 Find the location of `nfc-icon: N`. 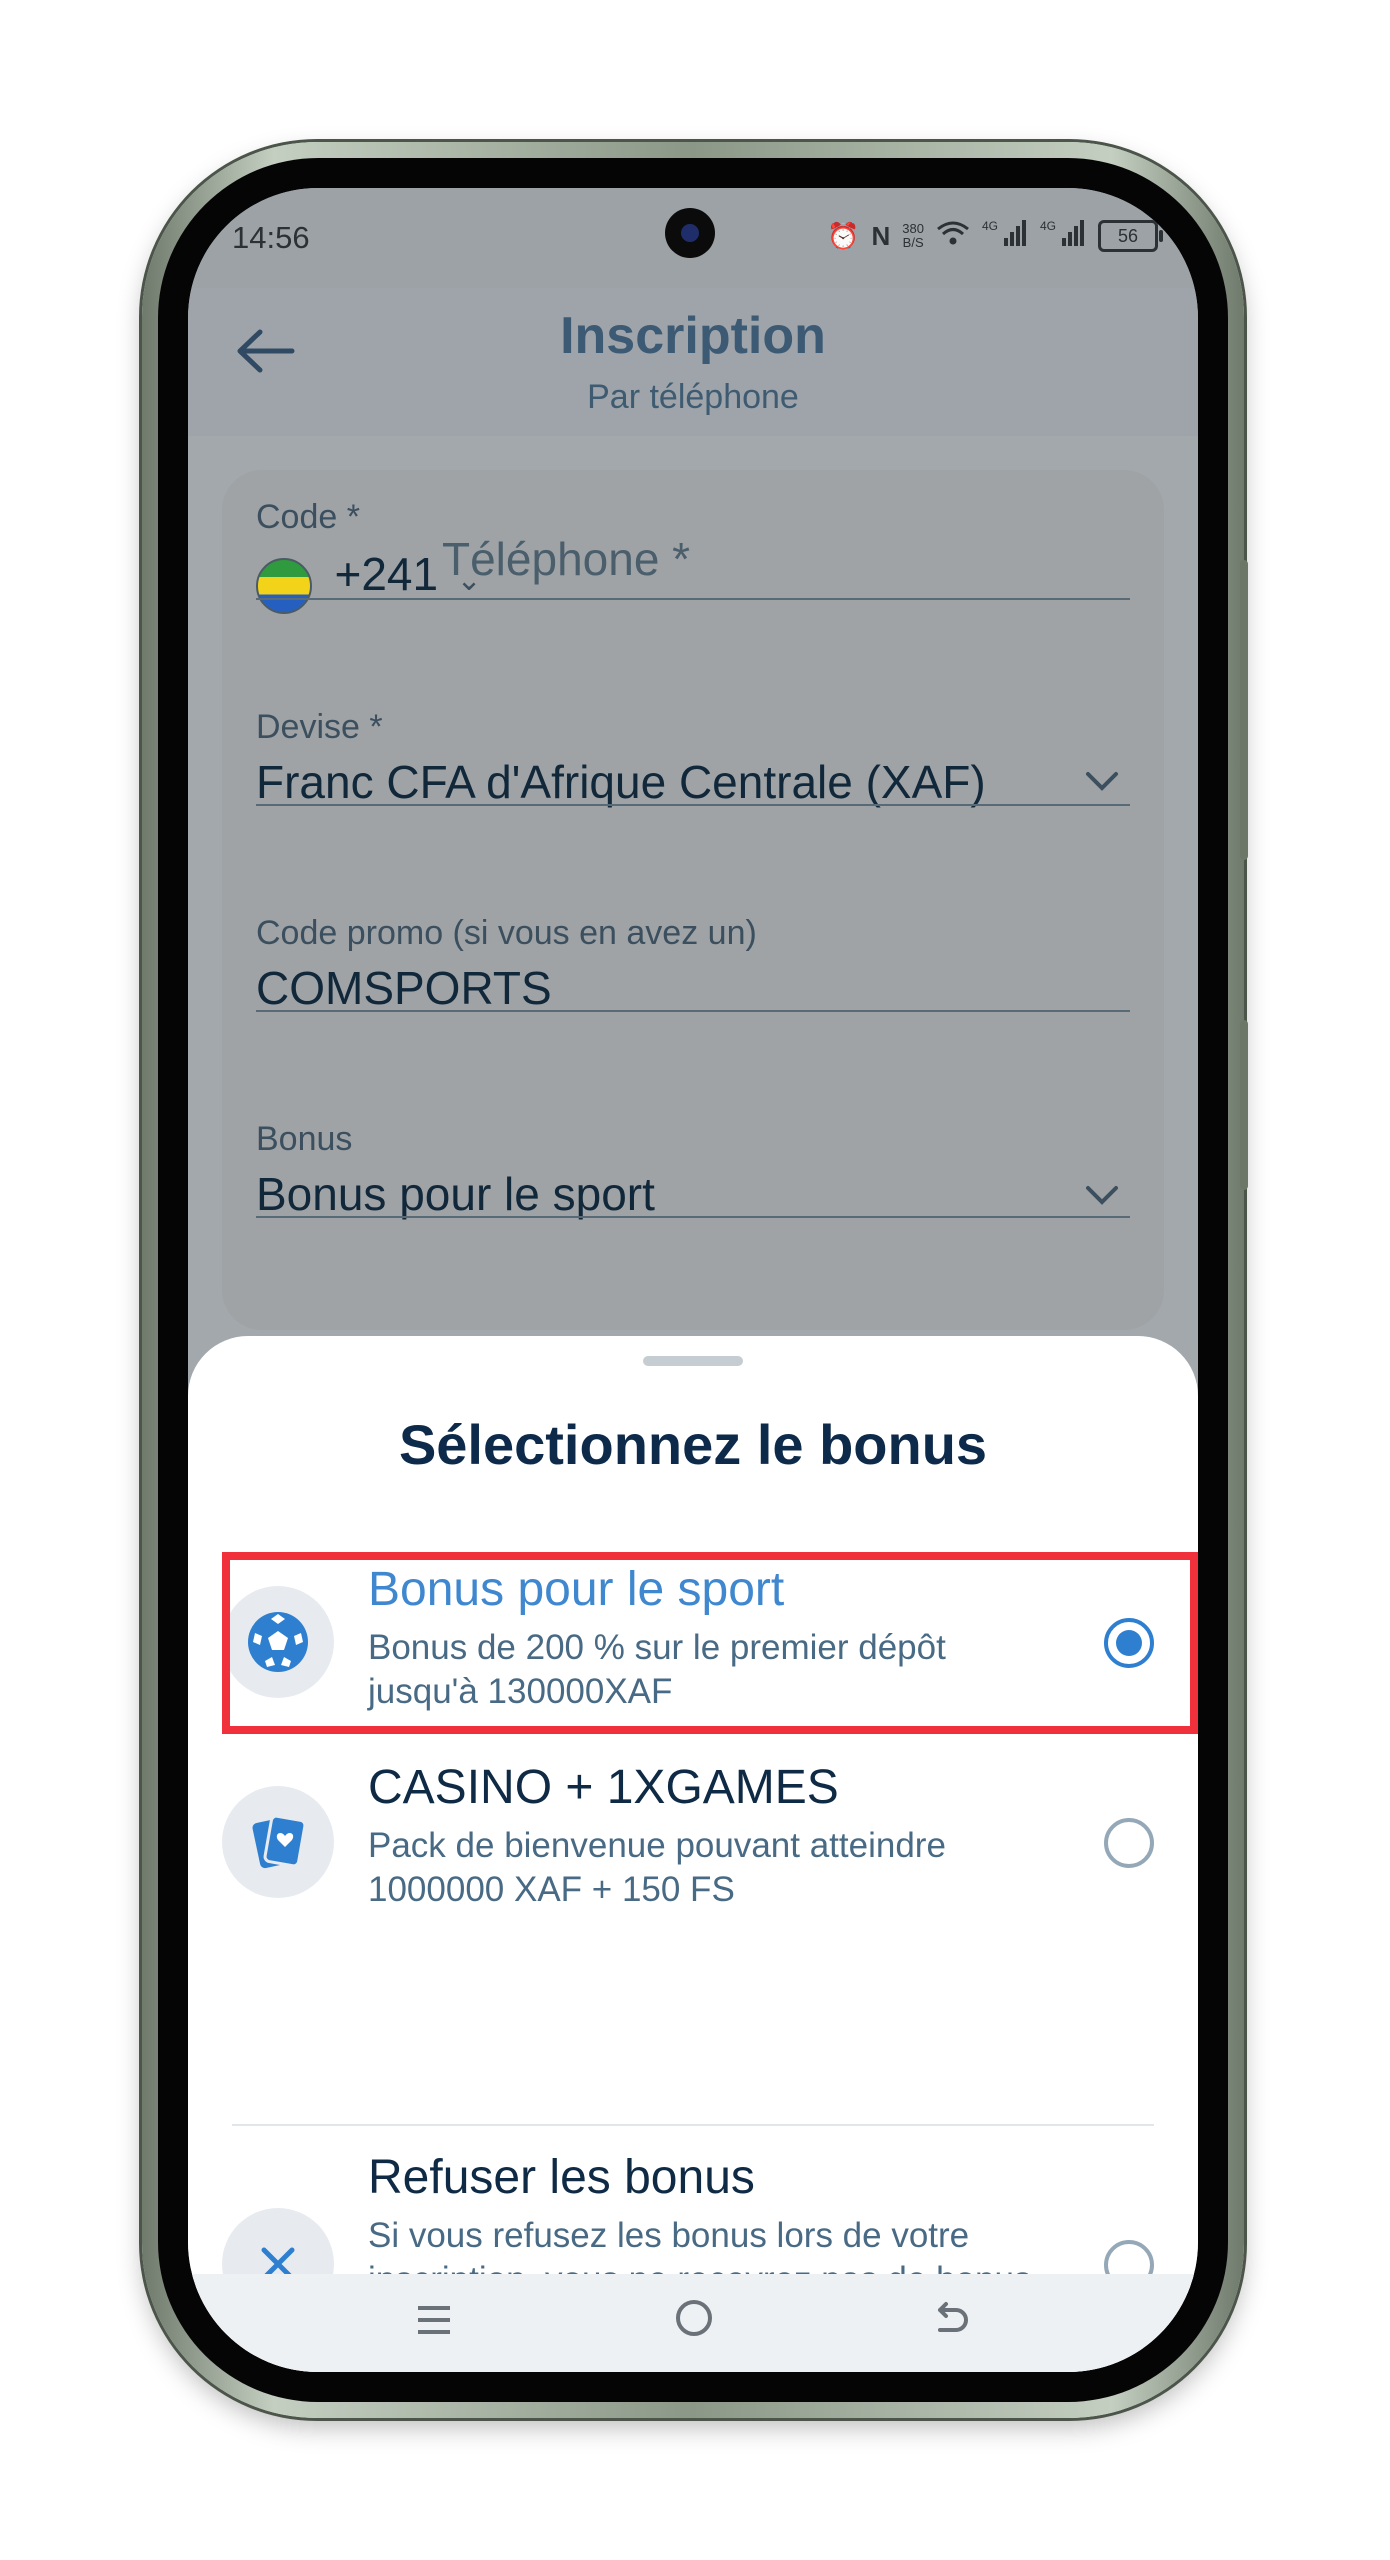

nfc-icon: N is located at coordinates (881, 236).